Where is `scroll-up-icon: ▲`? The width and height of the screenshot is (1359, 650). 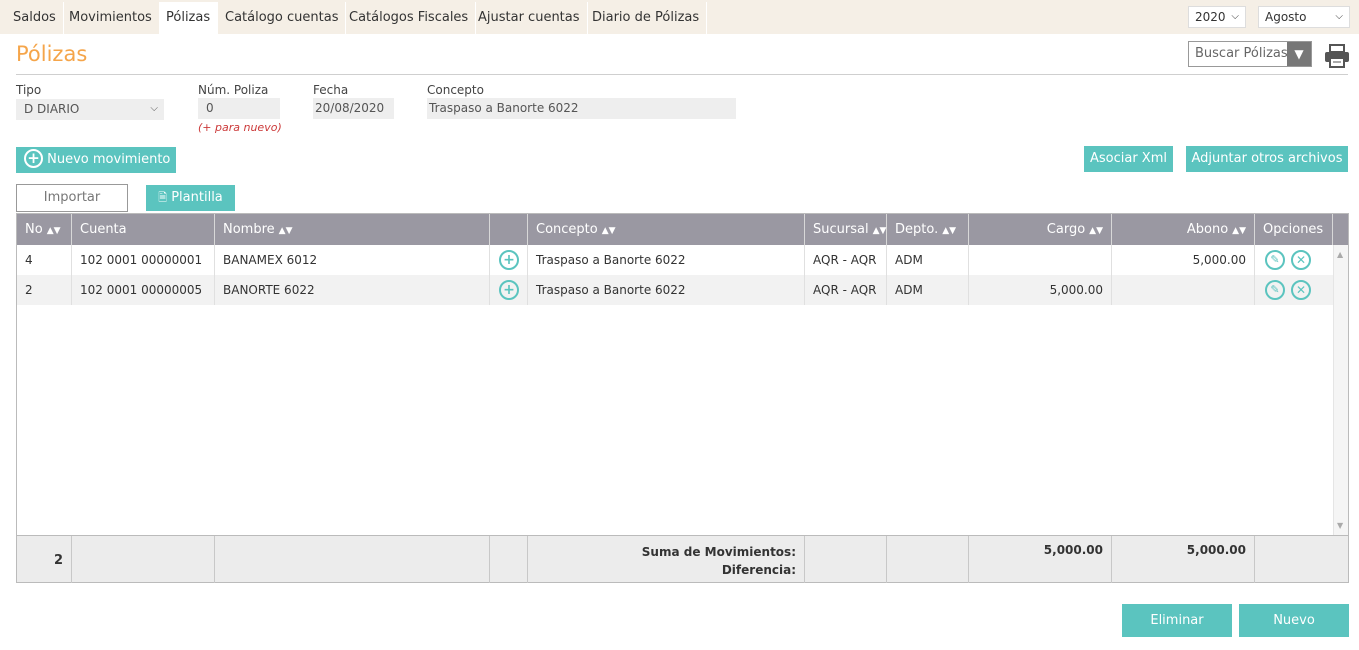
scroll-up-icon: ▲ is located at coordinates (1340, 254).